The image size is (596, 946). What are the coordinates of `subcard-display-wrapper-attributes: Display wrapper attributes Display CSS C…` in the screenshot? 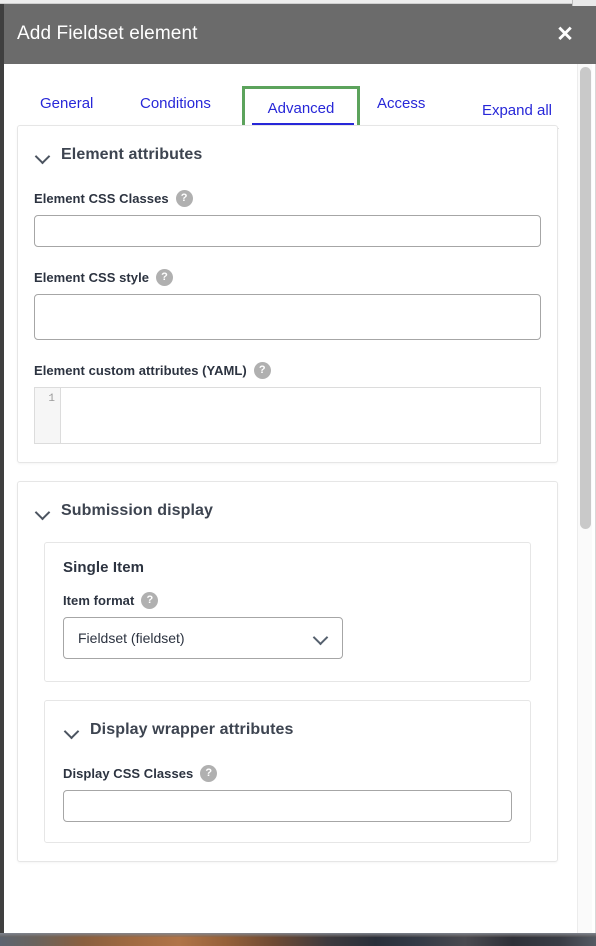 It's located at (287, 771).